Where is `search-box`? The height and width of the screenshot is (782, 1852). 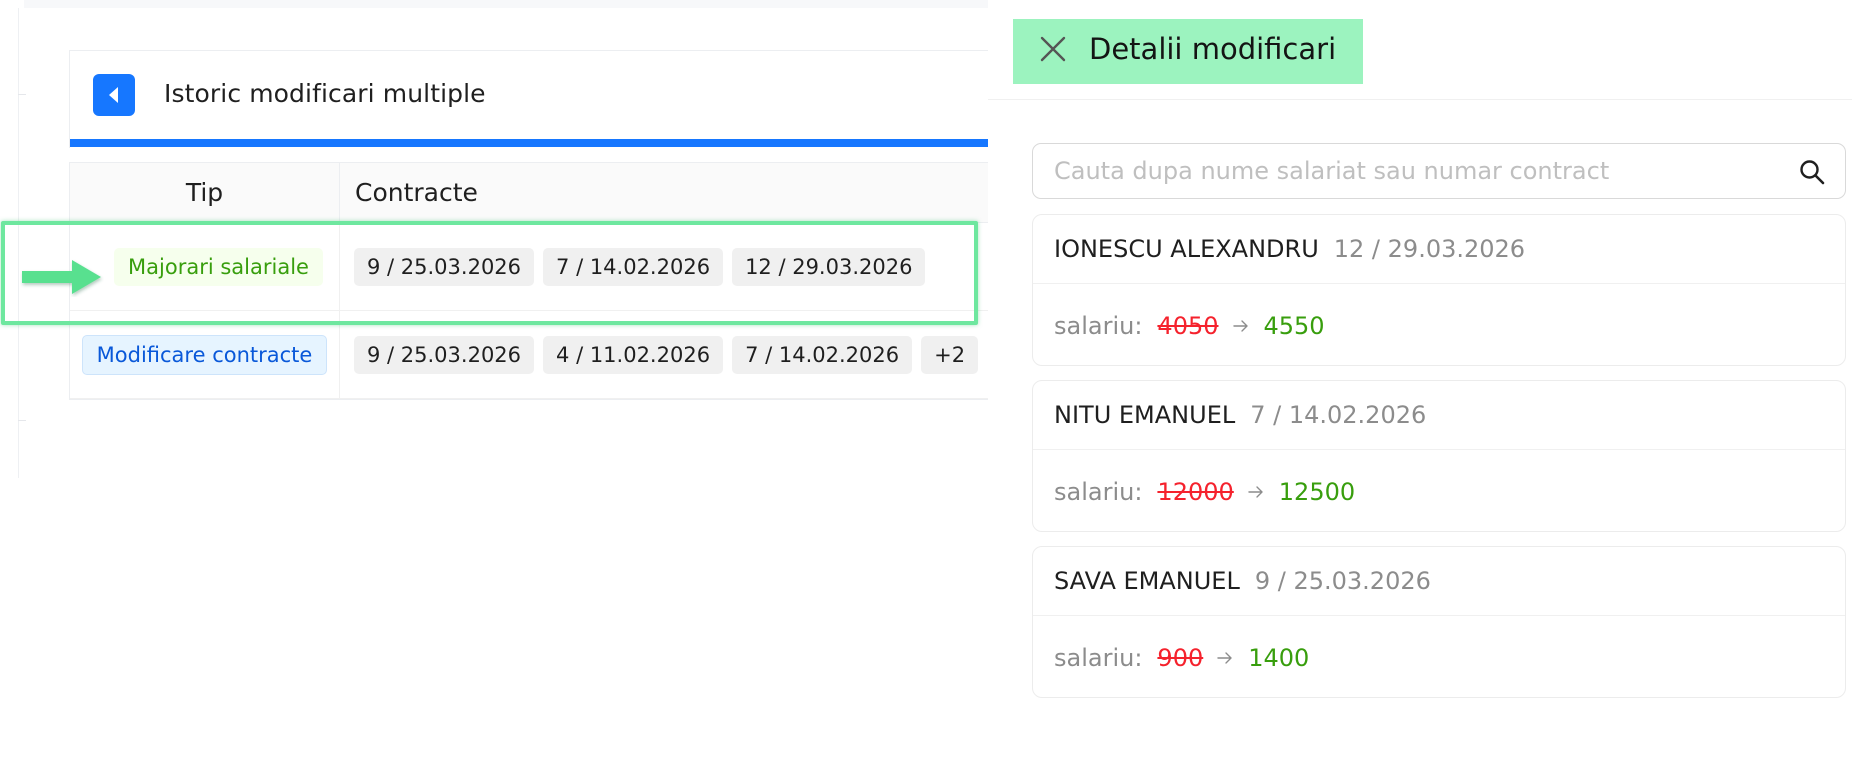 search-box is located at coordinates (1439, 171).